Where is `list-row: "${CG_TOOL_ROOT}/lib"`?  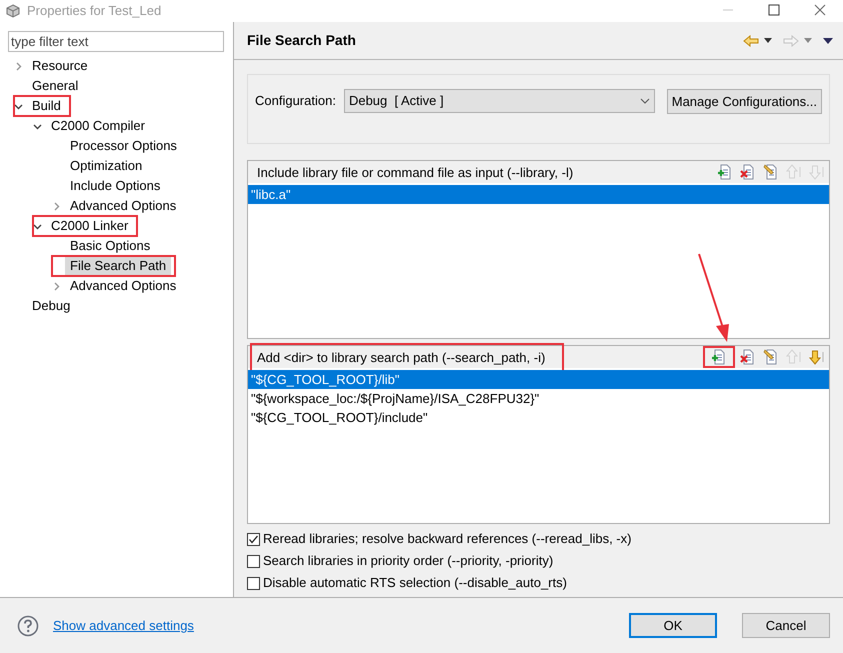 list-row: "${CG_TOOL_ROOT}/lib" is located at coordinates (538, 379).